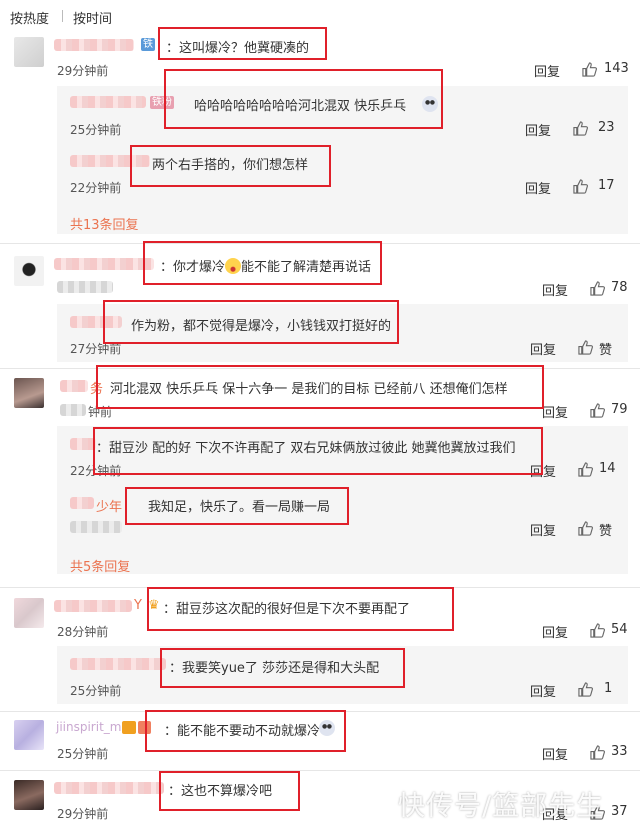 This screenshot has width=640, height=824. What do you see at coordinates (129, 727) in the screenshot?
I see `vip-badge-icon` at bounding box center [129, 727].